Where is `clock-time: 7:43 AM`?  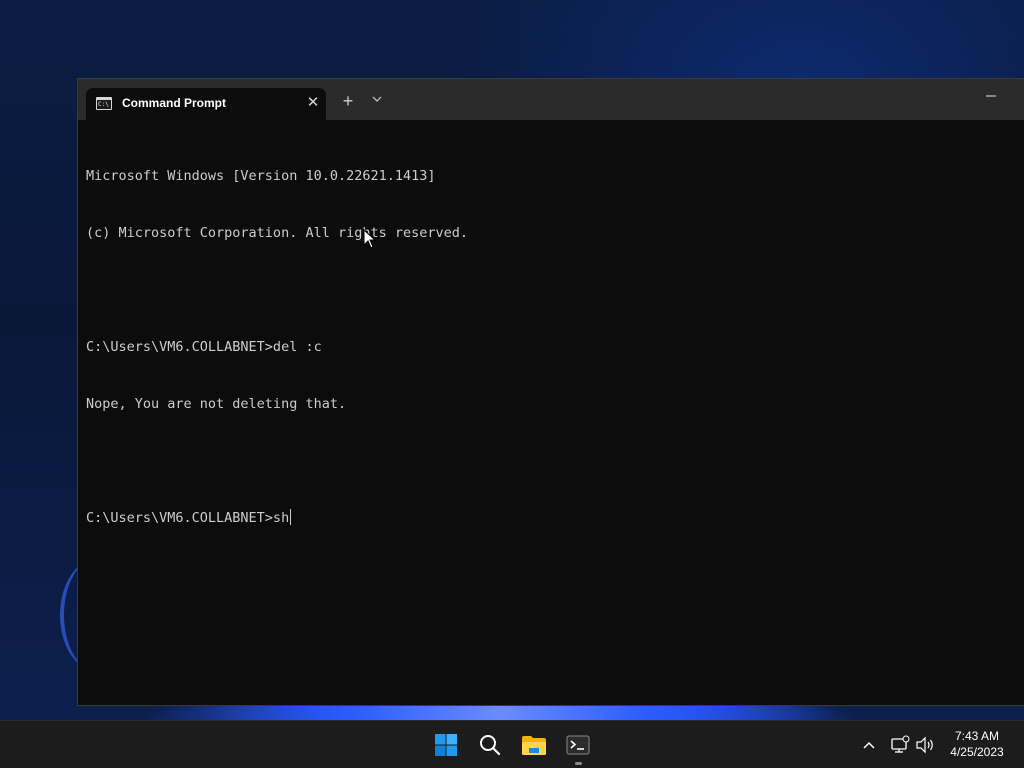
clock-time: 7:43 AM is located at coordinates (977, 736).